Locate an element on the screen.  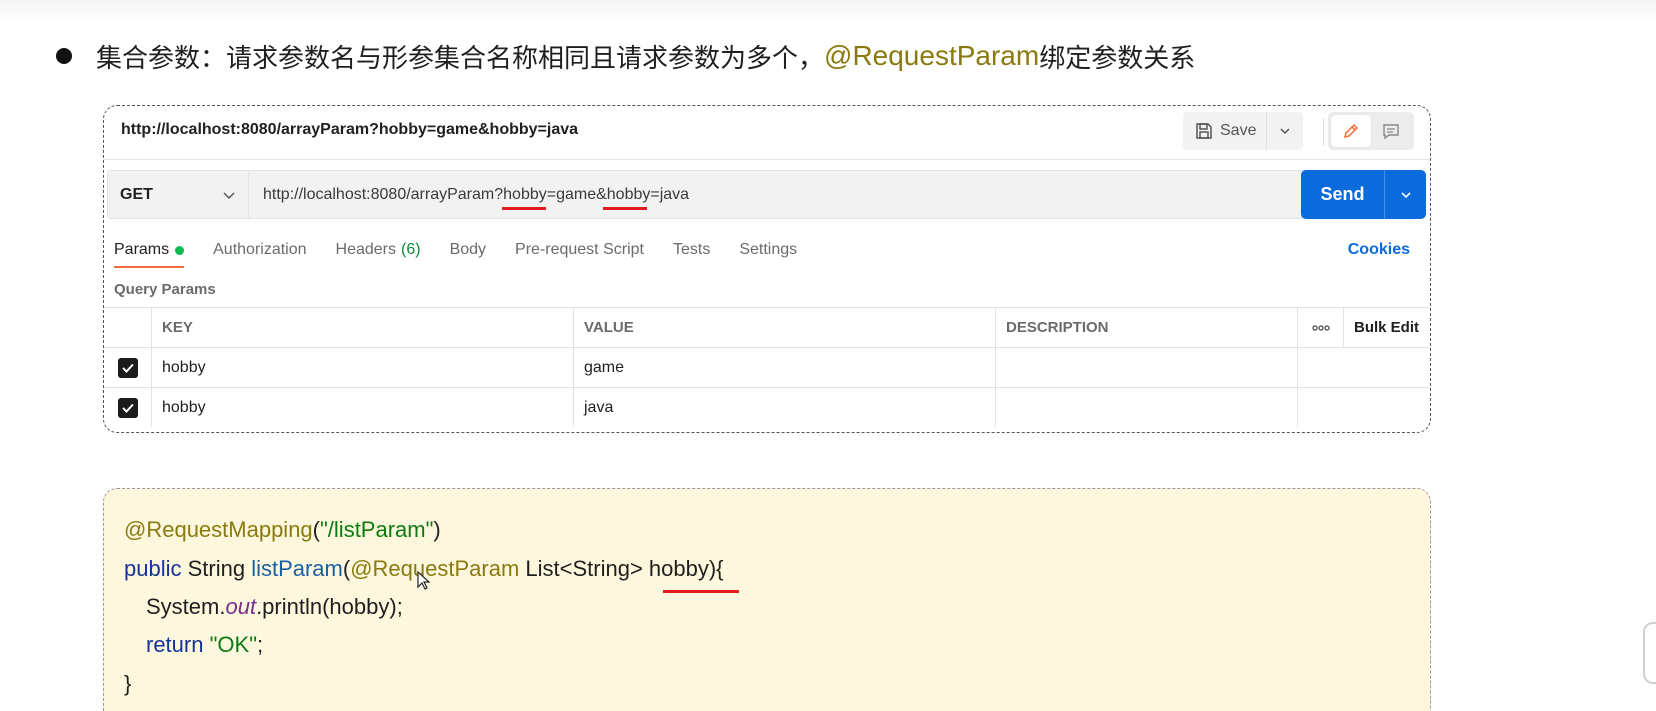
more-horiz-icon is located at coordinates (1320, 327).